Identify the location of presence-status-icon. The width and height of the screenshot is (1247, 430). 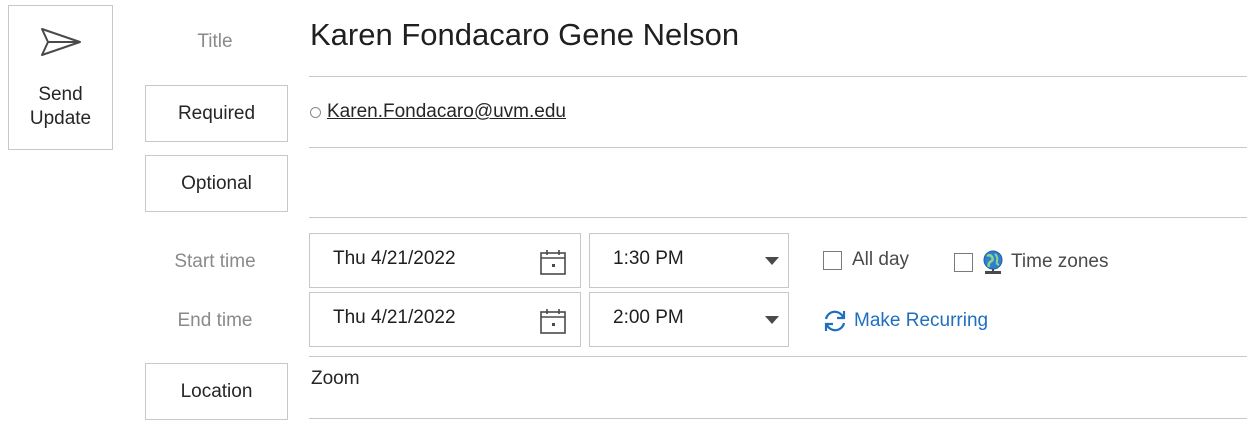
(315, 112).